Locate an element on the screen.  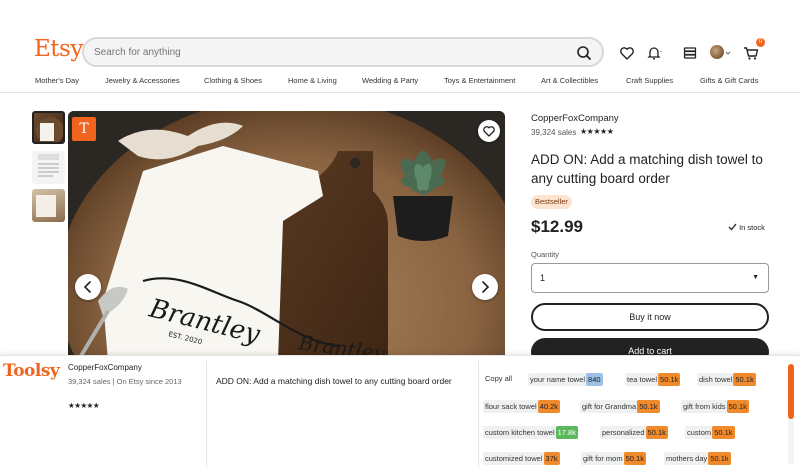
tag-count: 37k is located at coordinates (551, 458).